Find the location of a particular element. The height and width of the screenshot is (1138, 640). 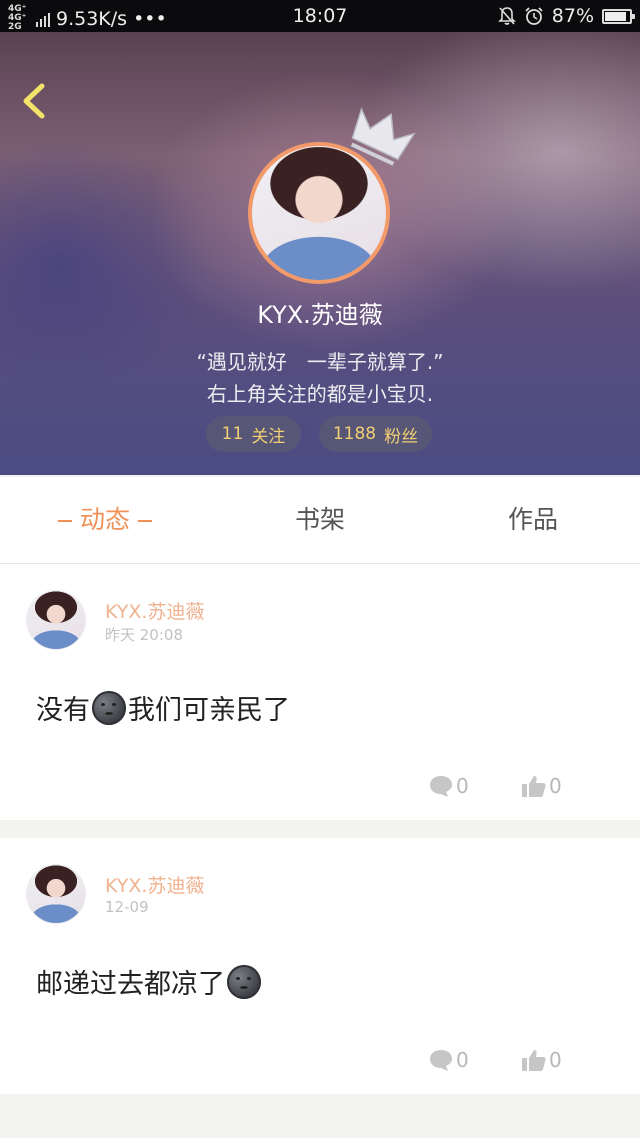

active-dash-left is located at coordinates (64, 521).